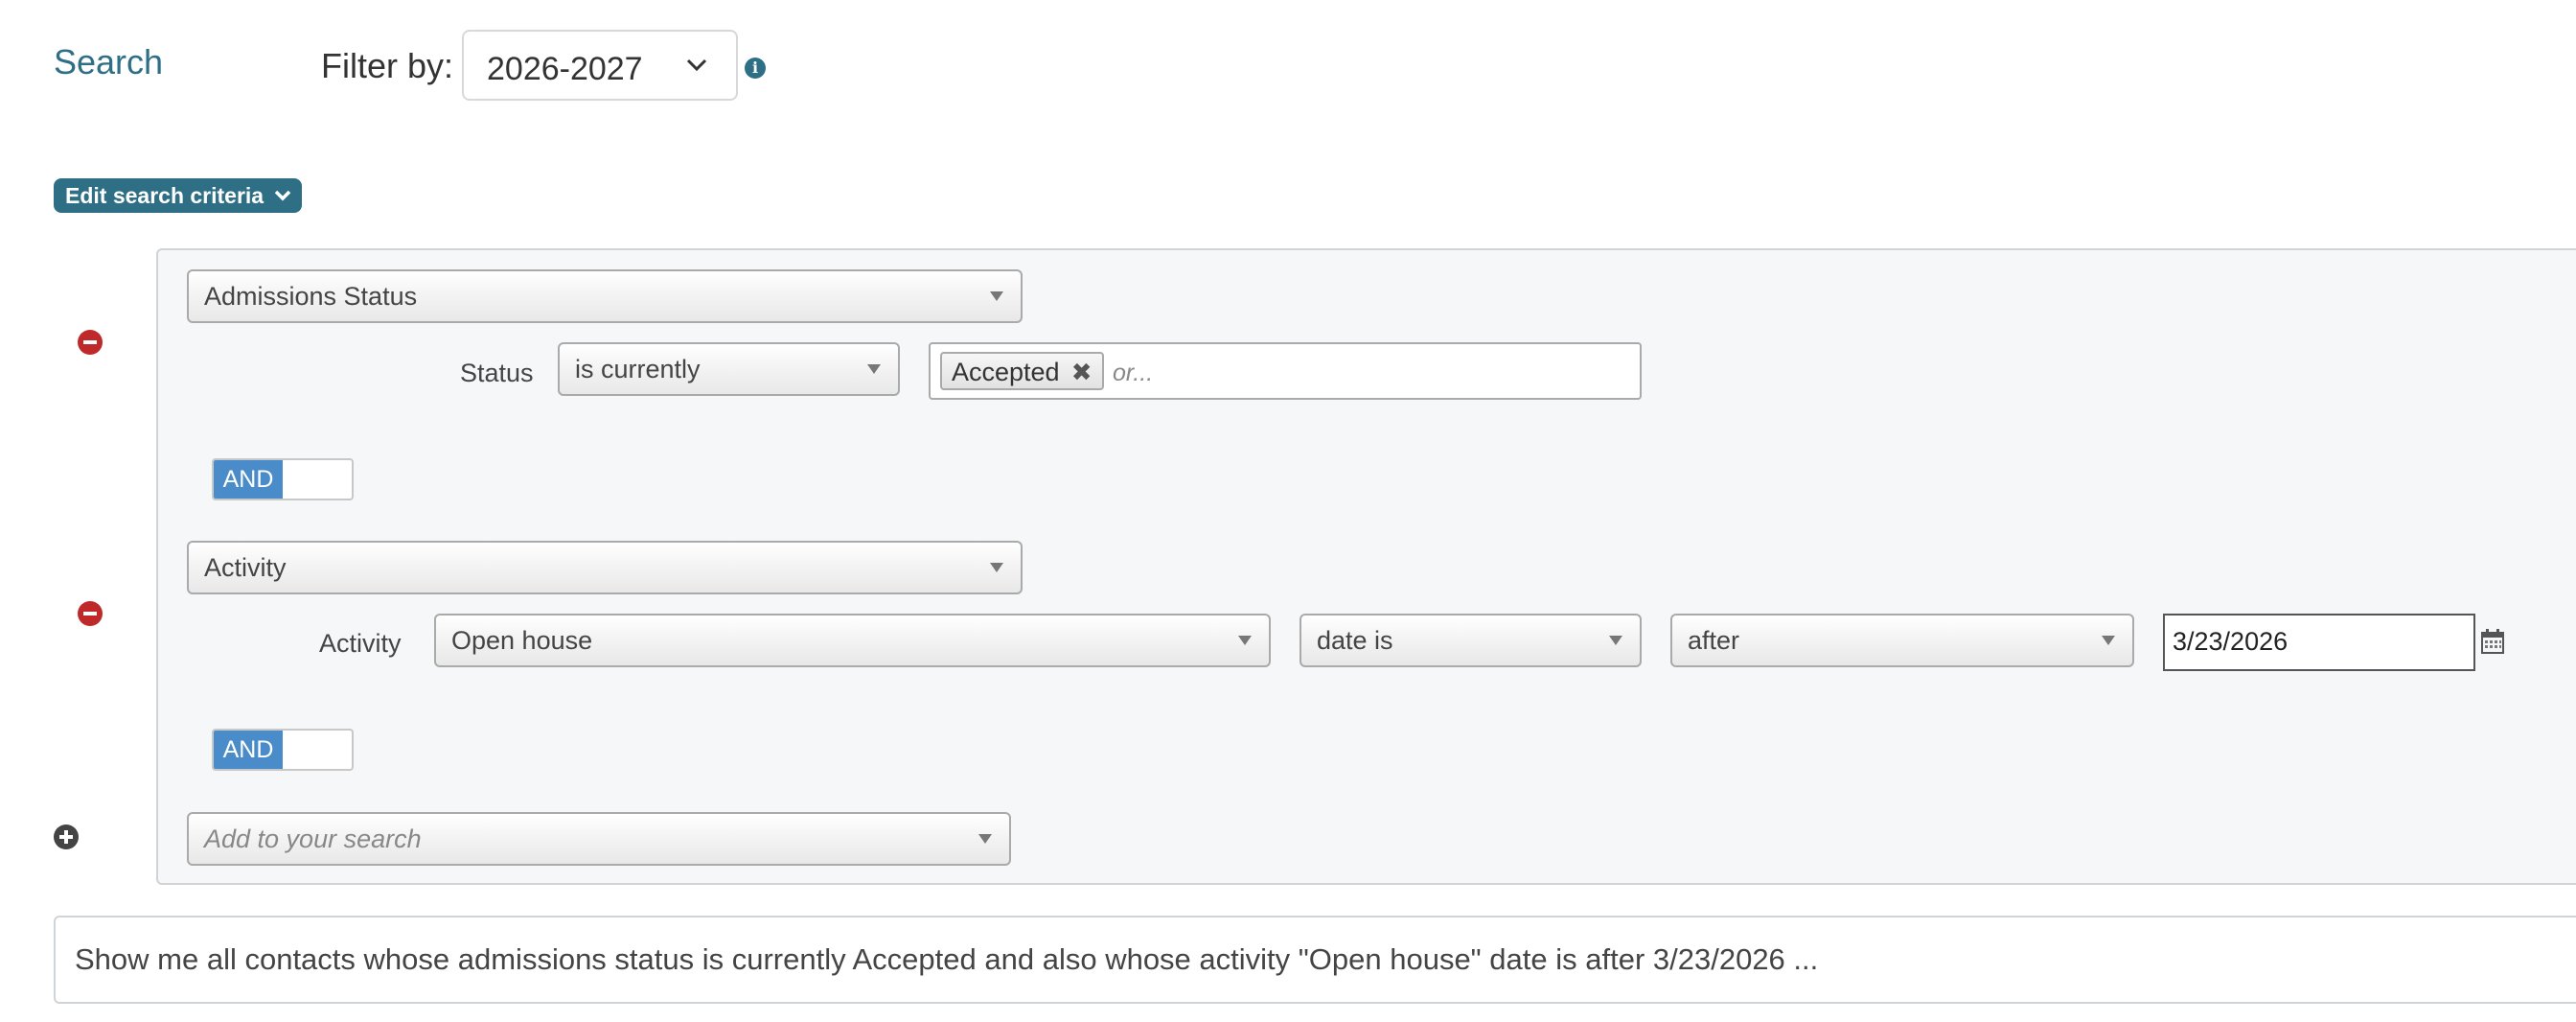  Describe the element at coordinates (852, 640) in the screenshot. I see `activity-select: Open house` at that location.